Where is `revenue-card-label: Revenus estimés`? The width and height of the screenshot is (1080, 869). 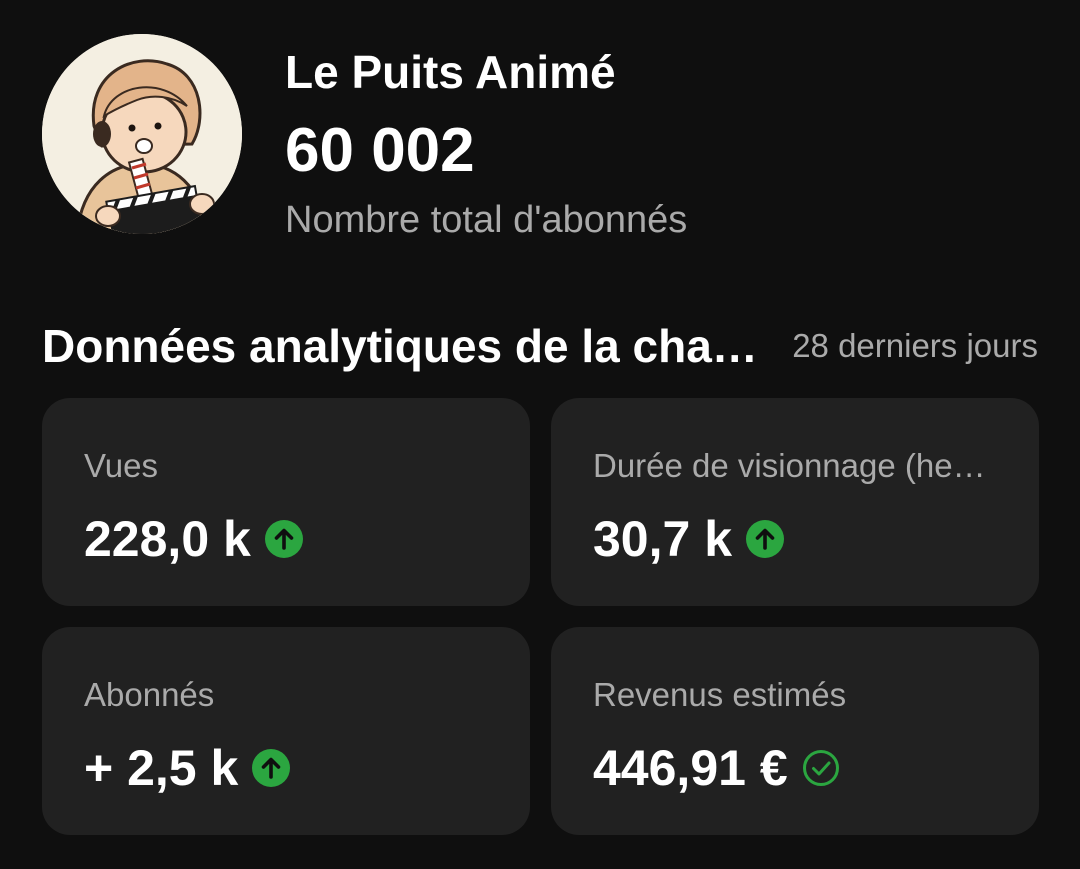 revenue-card-label: Revenus estimés is located at coordinates (720, 695).